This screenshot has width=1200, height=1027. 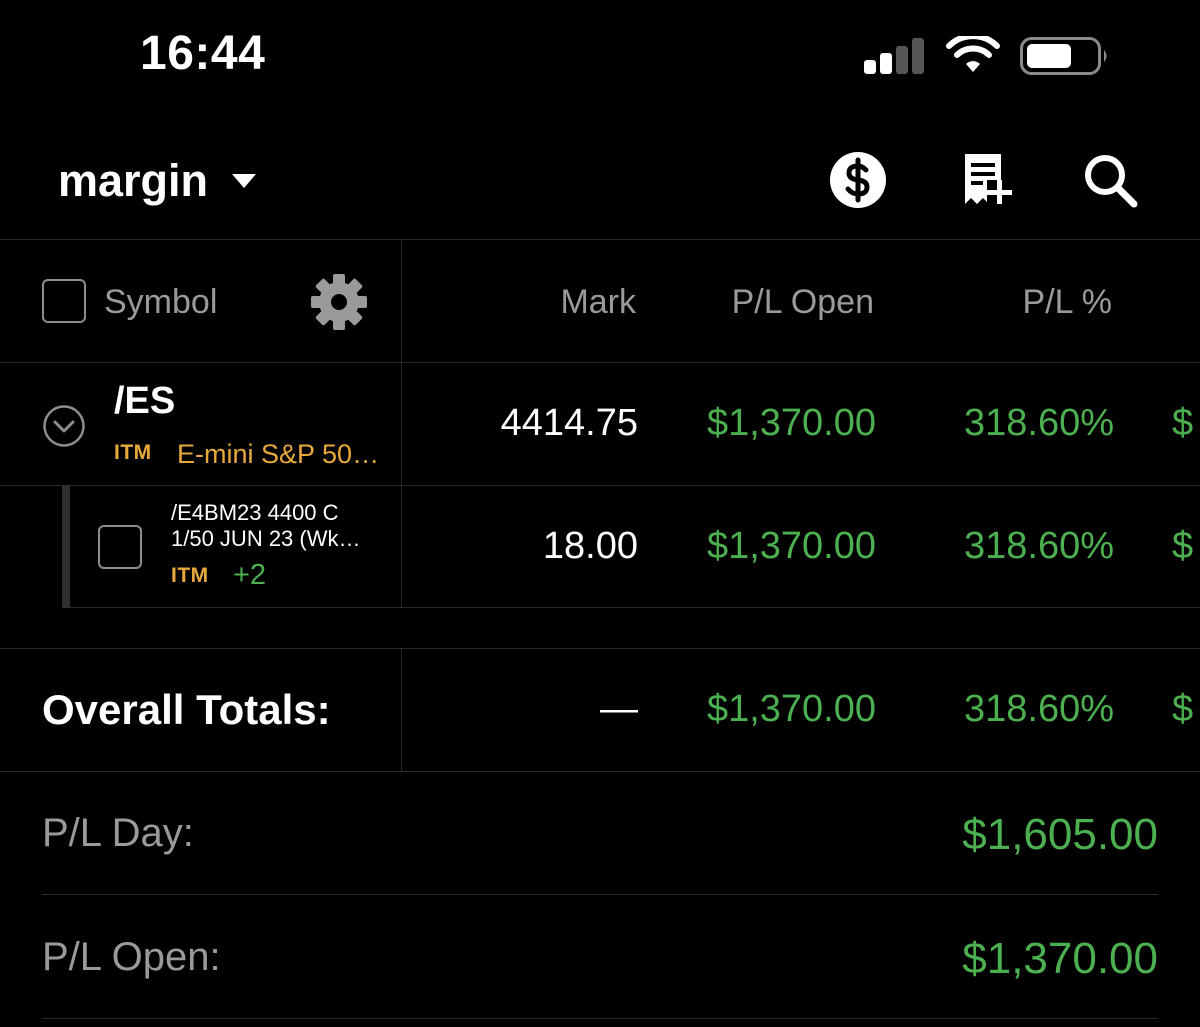 I want to click on column-header-mark: Mark, so click(x=535, y=302).